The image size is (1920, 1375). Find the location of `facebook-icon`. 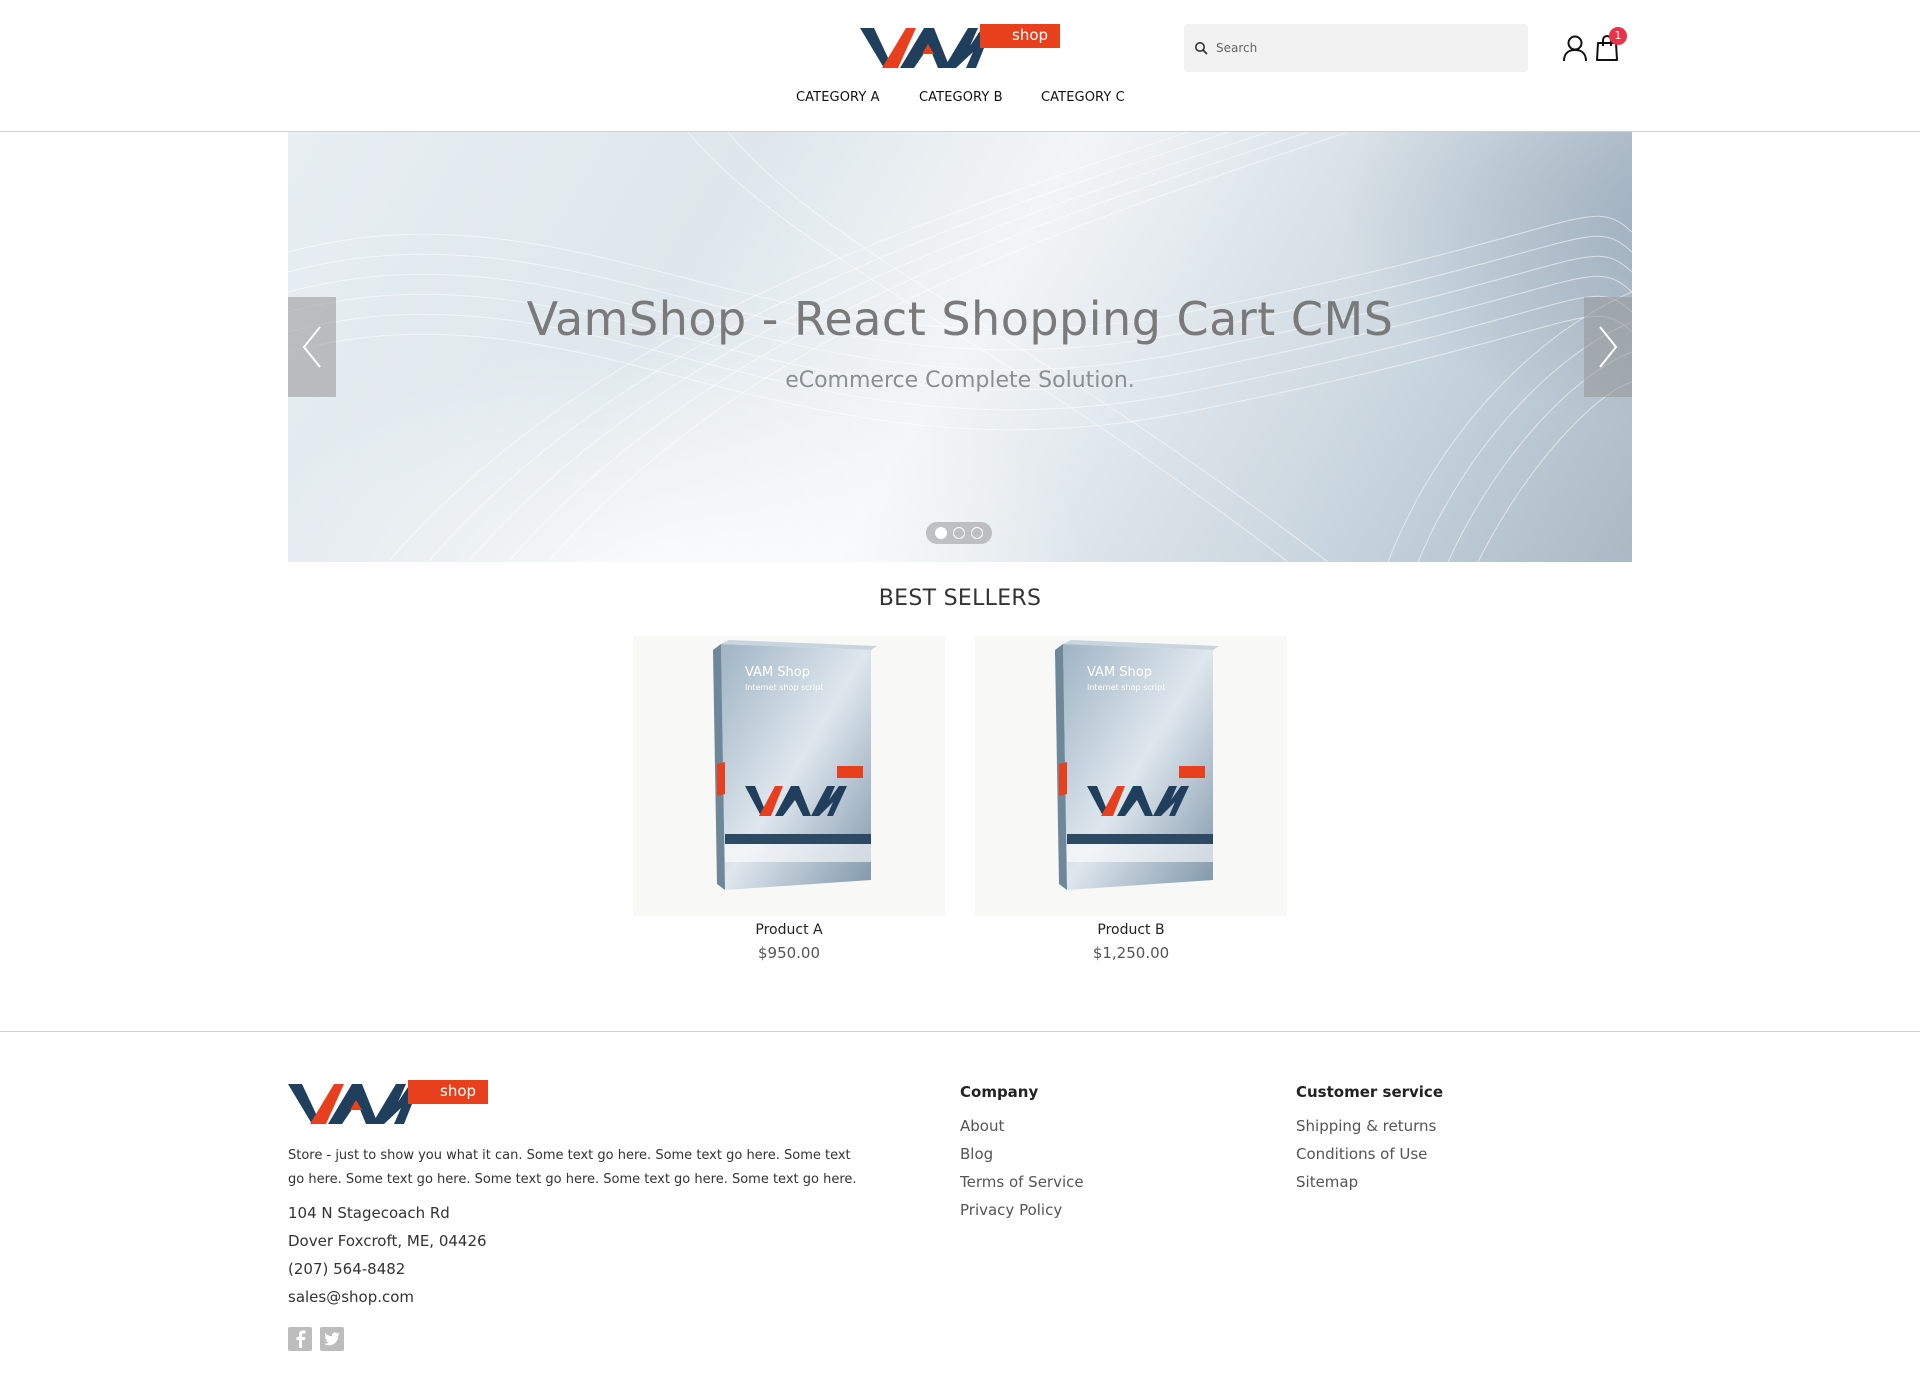

facebook-icon is located at coordinates (300, 1339).